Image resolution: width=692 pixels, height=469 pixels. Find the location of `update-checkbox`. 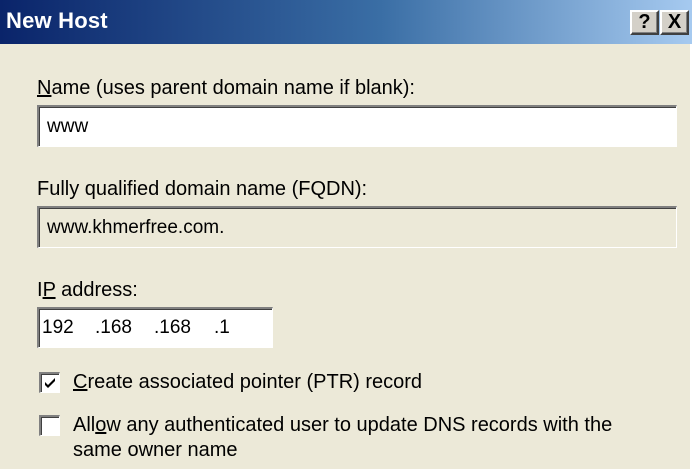

update-checkbox is located at coordinates (49, 425).